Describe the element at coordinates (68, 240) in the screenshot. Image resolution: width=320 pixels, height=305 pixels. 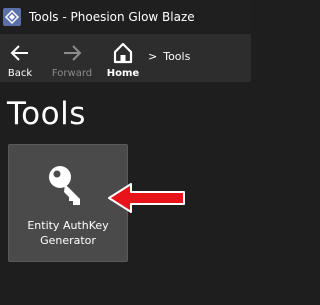
I see `tool-tile-label-line2: Generator` at that location.